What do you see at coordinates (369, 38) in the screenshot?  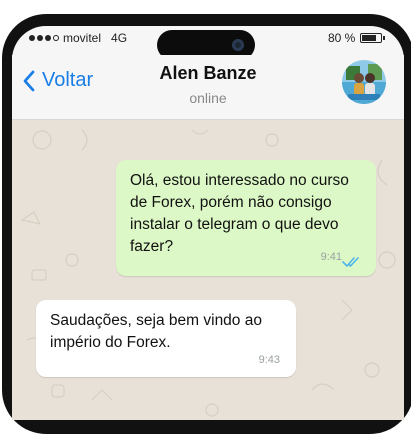 I see `battery-level-fill` at bounding box center [369, 38].